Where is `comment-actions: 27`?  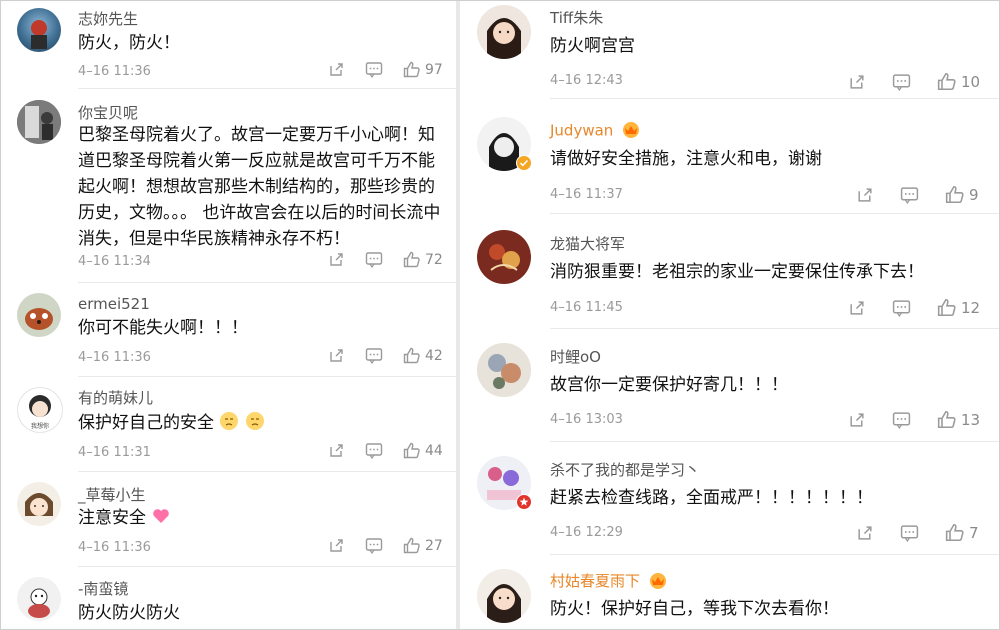 comment-actions: 27 is located at coordinates (385, 545).